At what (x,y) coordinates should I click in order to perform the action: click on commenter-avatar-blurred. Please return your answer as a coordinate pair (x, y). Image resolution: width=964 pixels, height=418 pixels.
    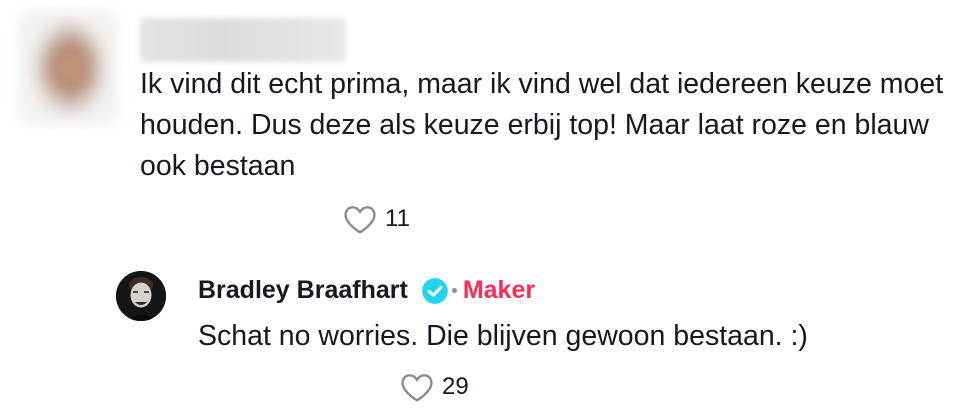
    Looking at the image, I should click on (68, 67).